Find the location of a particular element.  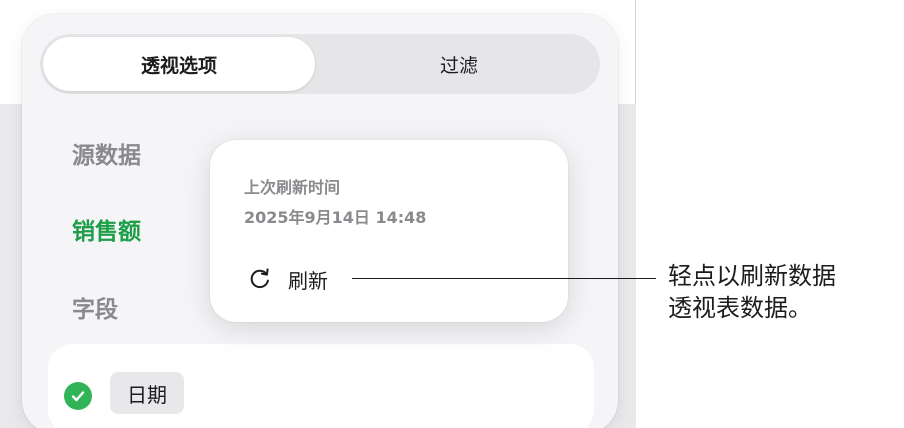

tab-pivot-options: 透视选项 is located at coordinates (179, 64).